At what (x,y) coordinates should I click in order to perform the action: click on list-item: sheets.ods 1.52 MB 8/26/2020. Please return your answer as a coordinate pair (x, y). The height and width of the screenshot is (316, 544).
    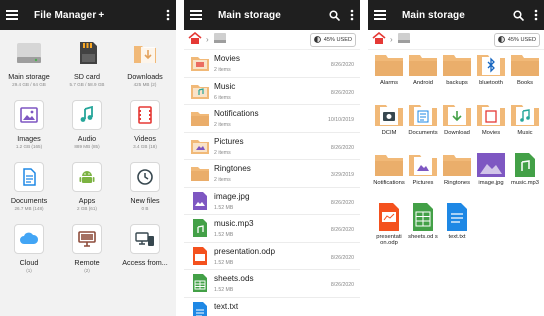
    Looking at the image, I should click on (272, 284).